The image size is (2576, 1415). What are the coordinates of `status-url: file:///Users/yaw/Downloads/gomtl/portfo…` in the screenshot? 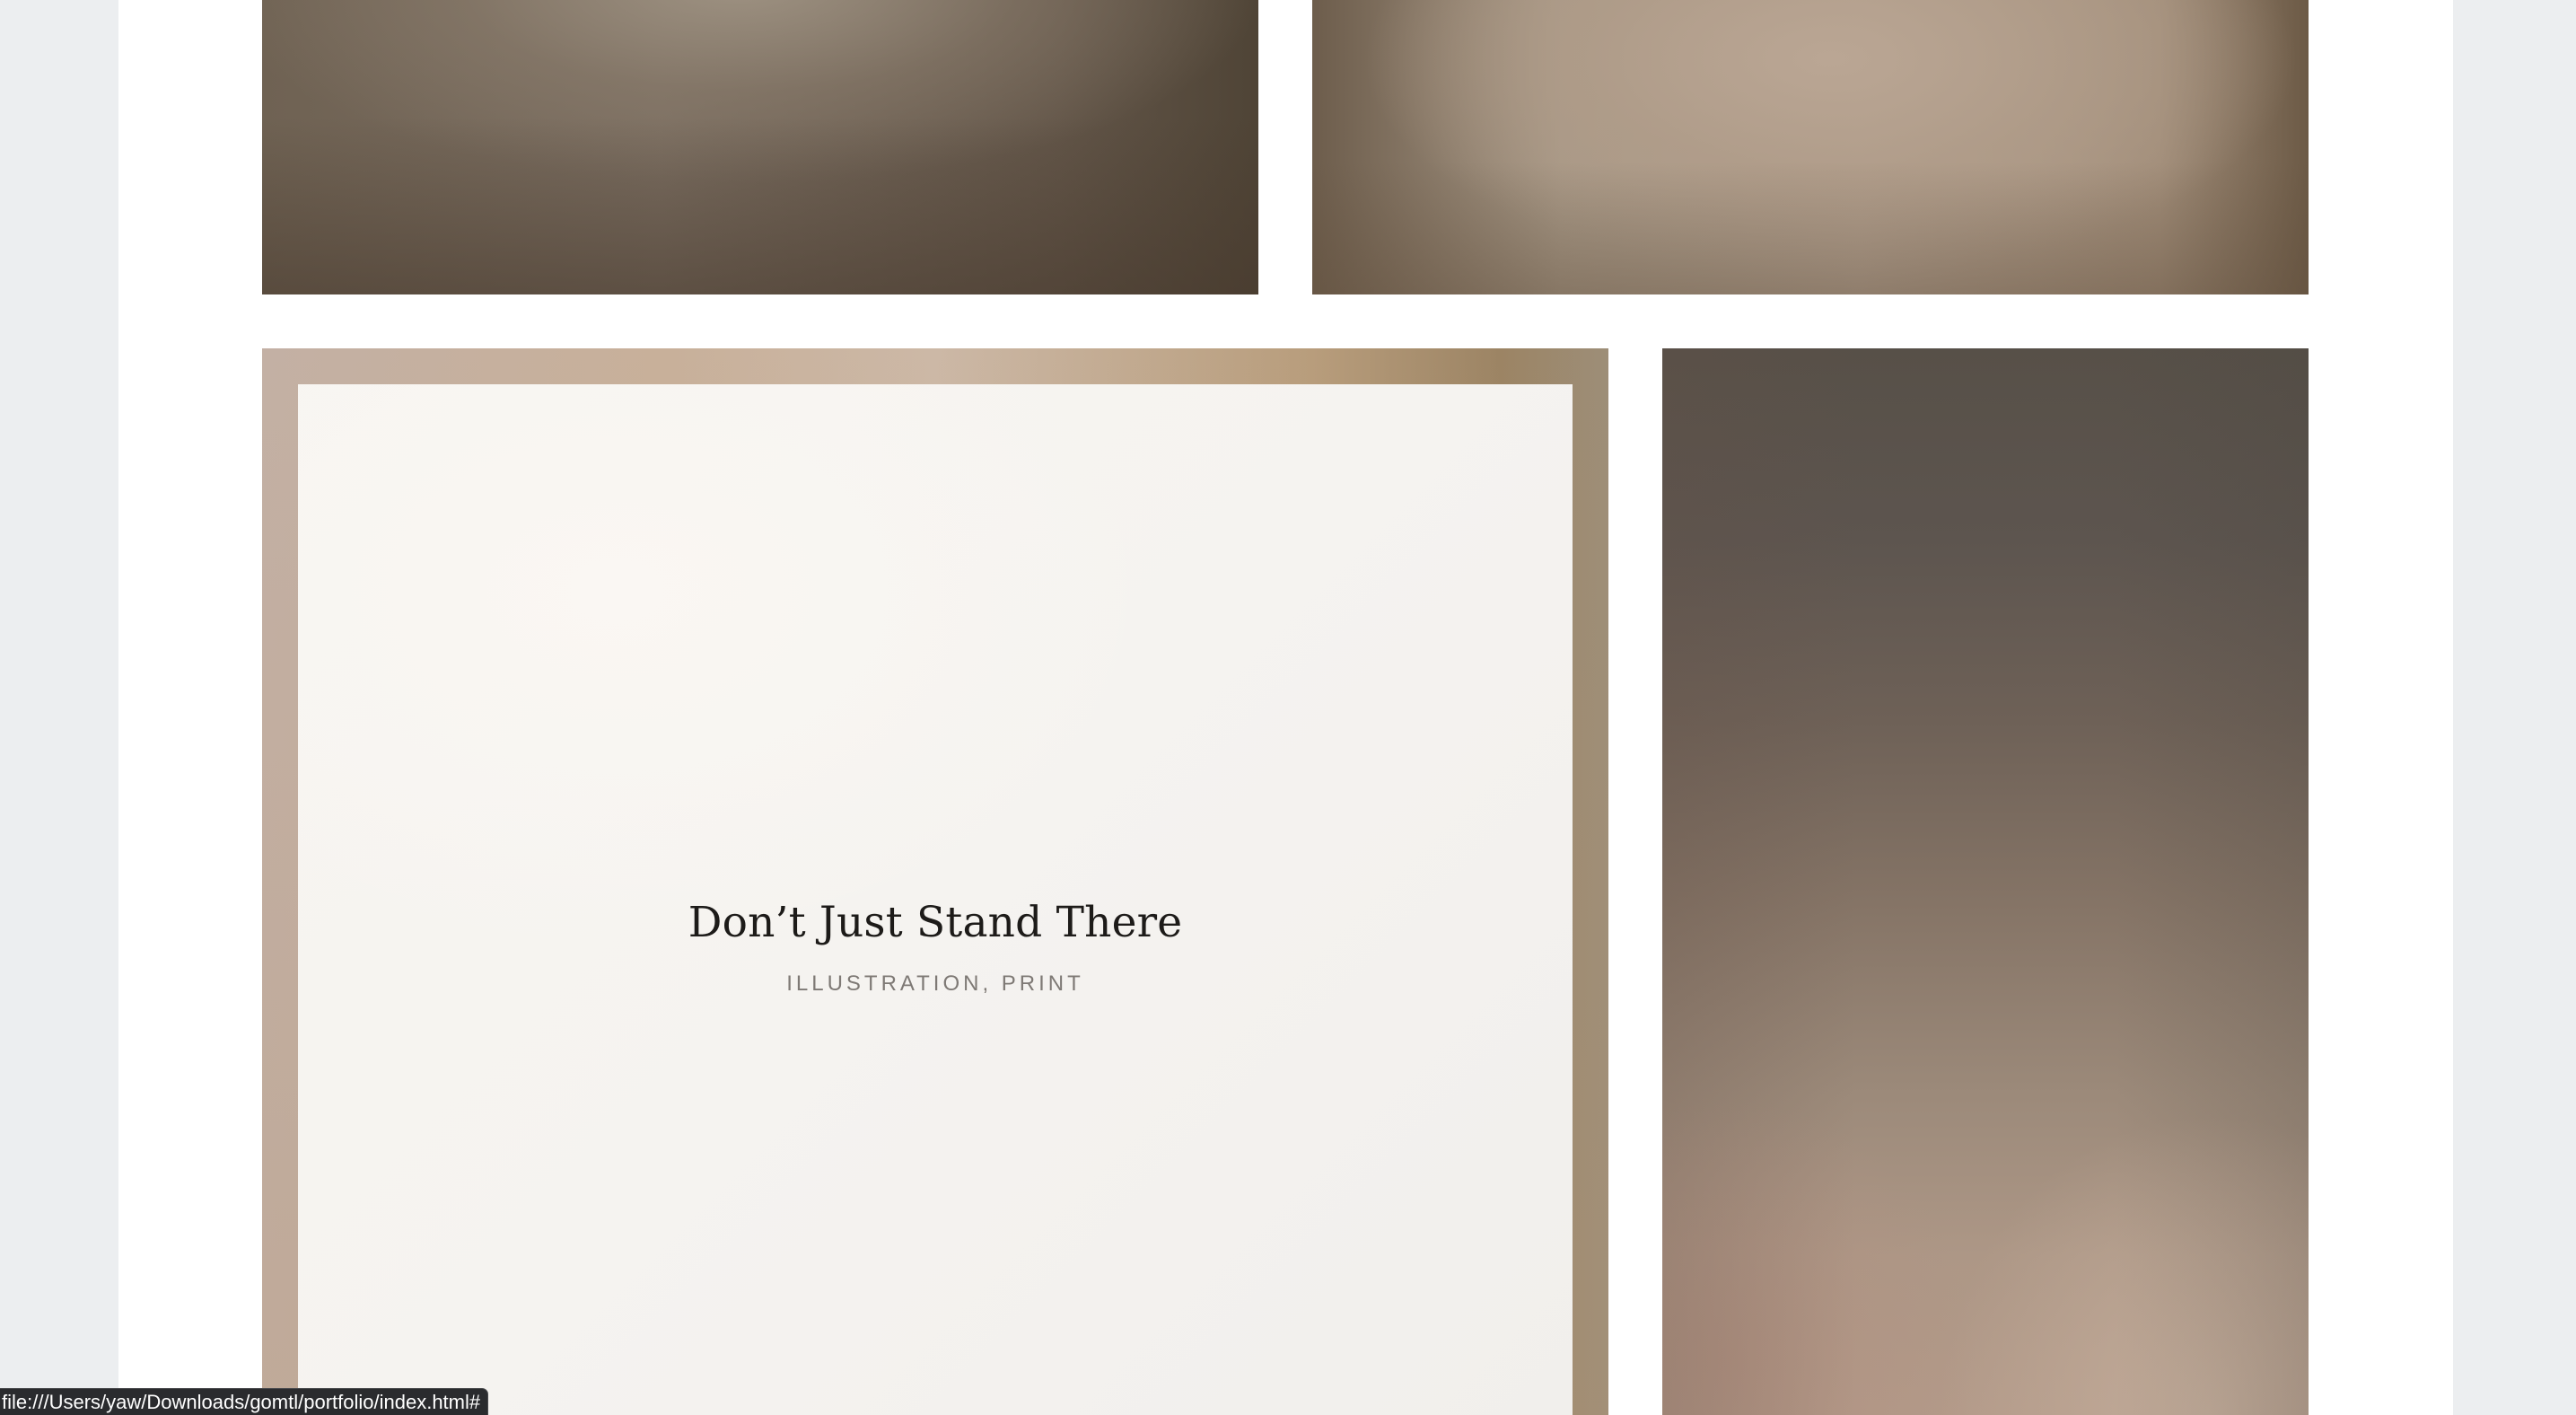 It's located at (241, 1401).